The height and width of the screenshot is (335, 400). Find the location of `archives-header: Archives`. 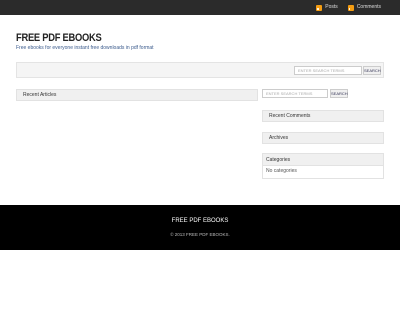

archives-header: Archives is located at coordinates (323, 138).